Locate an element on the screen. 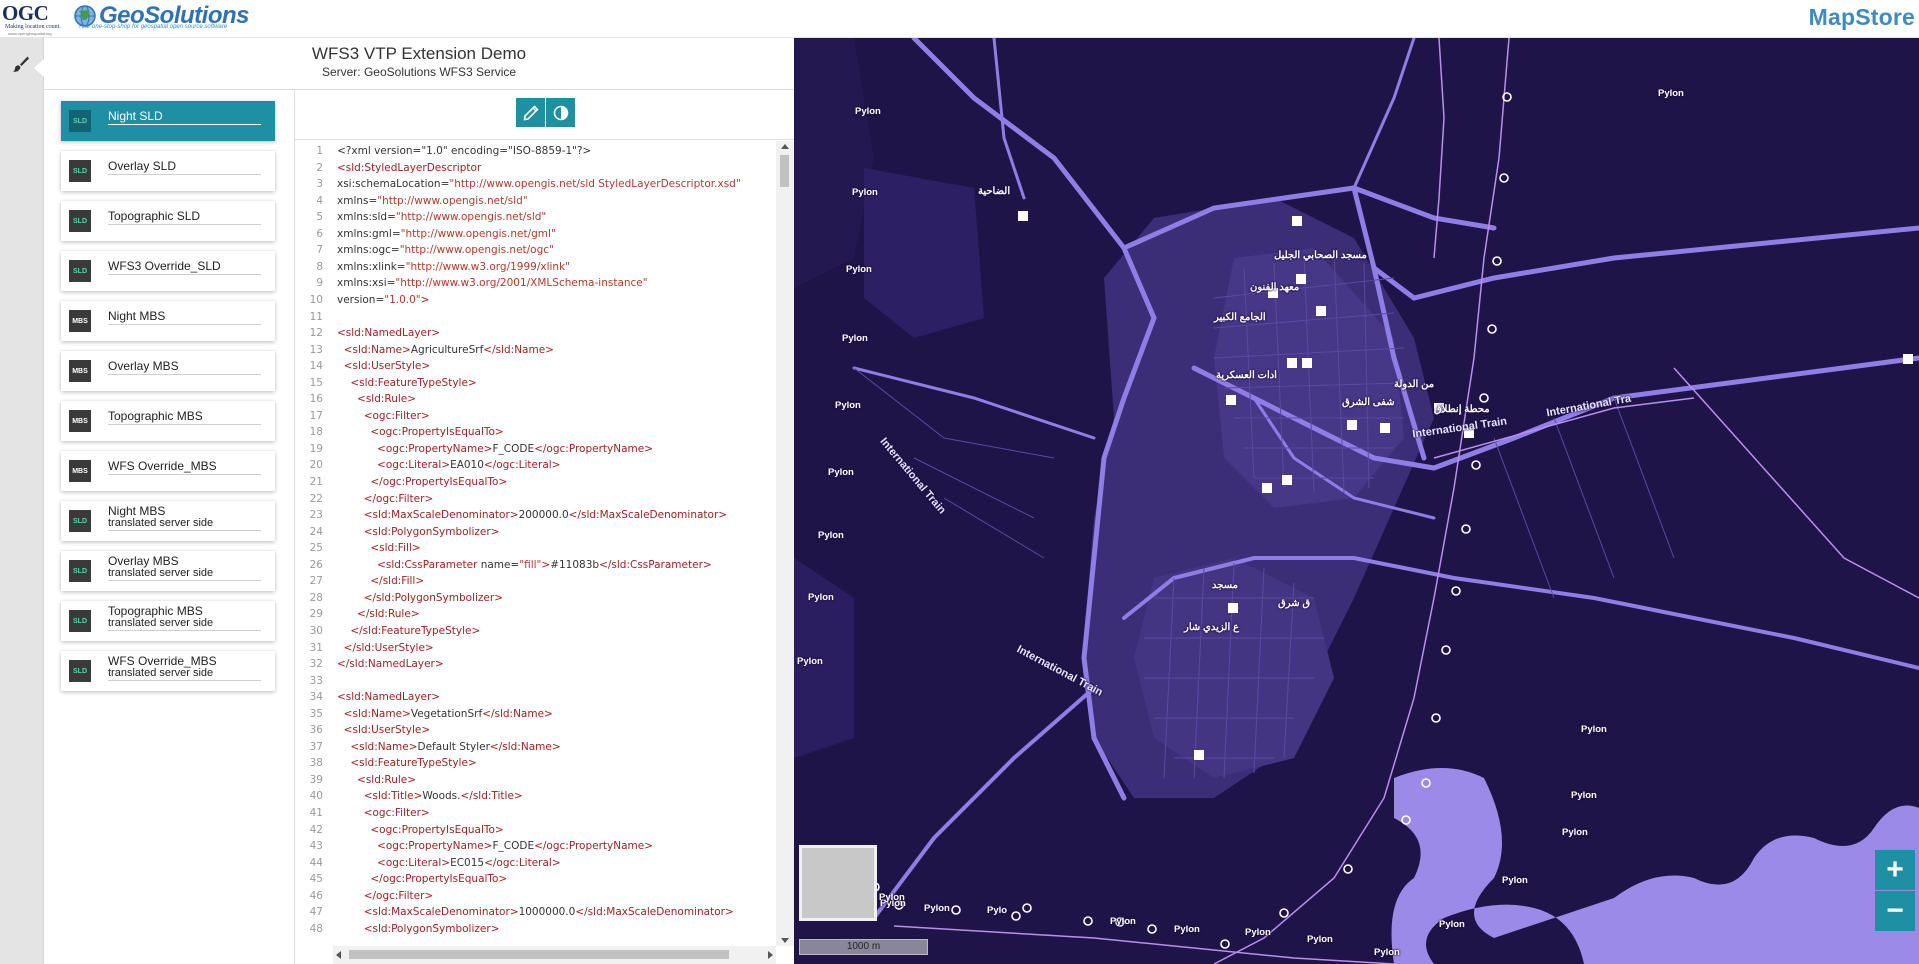 The height and width of the screenshot is (964, 1919). code-token: </ogc:PropertyIsEqualTo> is located at coordinates (422, 879).